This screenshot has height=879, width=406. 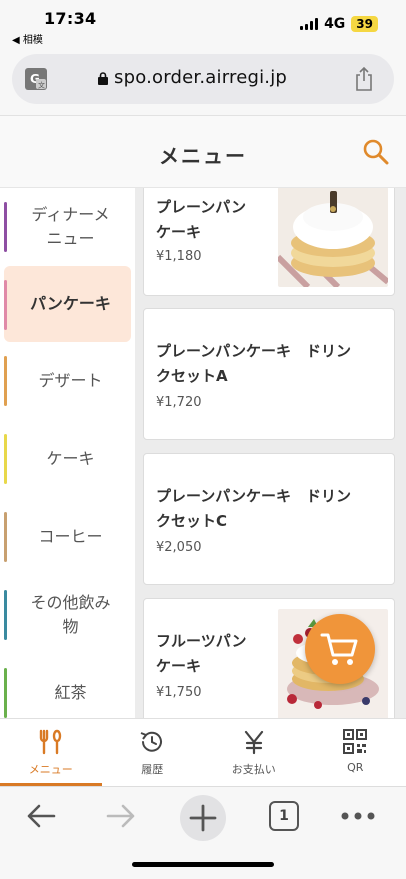 I want to click on new-tab-icon, so click(x=203, y=818).